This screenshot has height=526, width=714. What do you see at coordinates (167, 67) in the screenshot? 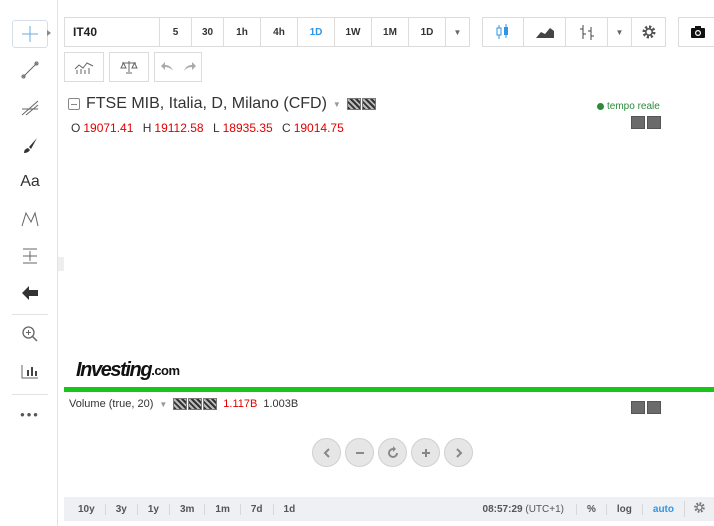
I see `undo-icon` at bounding box center [167, 67].